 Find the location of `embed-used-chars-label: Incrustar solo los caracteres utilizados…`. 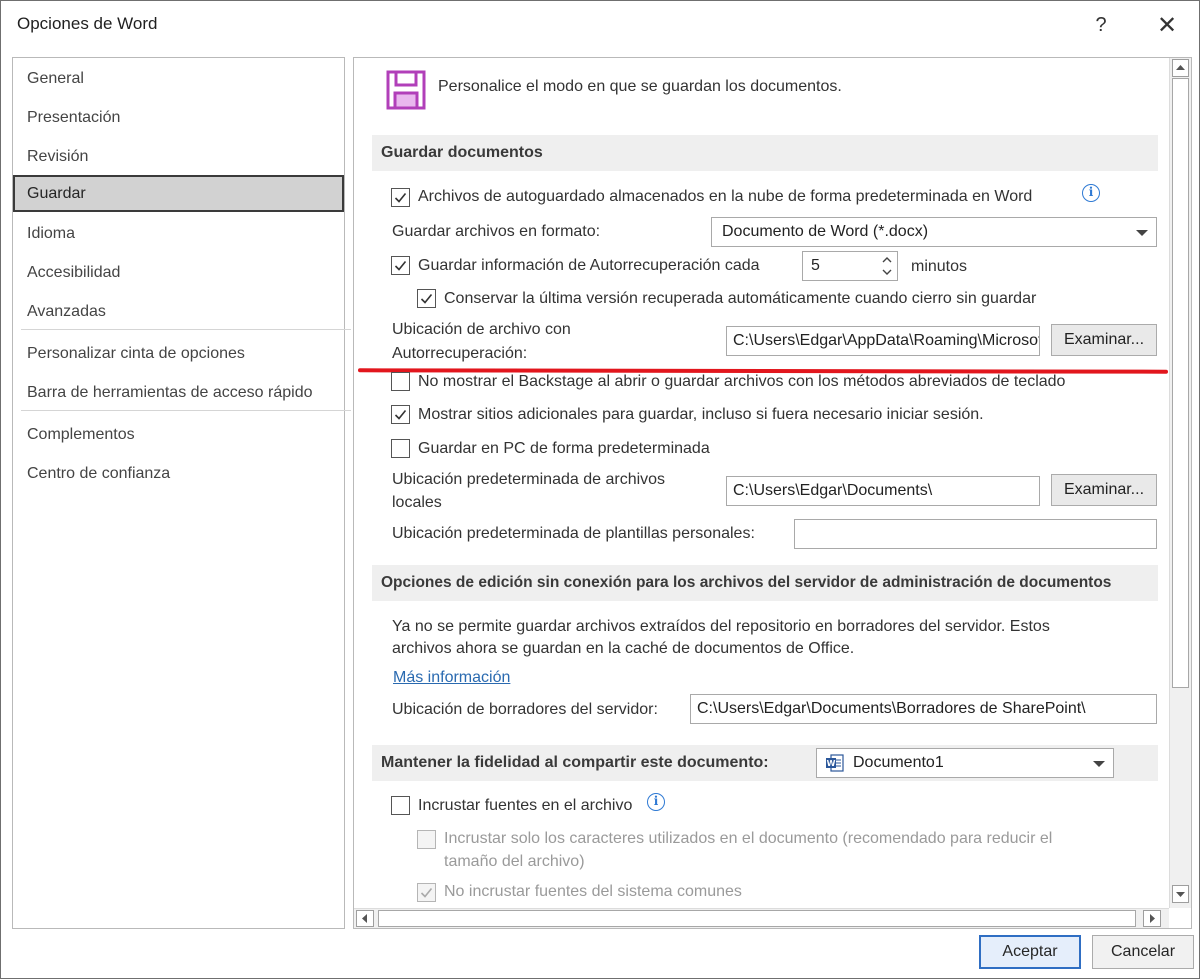

embed-used-chars-label: Incrustar solo los caracteres utilizados… is located at coordinates (748, 838).